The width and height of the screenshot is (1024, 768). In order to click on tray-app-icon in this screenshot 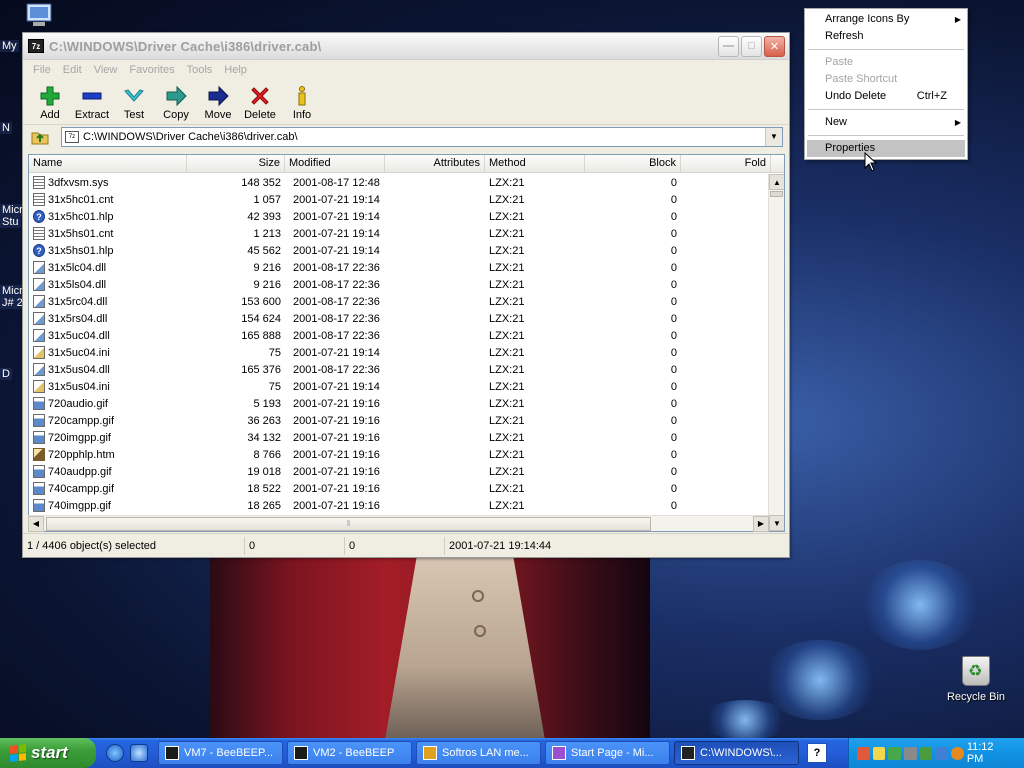, I will do `click(926, 753)`.